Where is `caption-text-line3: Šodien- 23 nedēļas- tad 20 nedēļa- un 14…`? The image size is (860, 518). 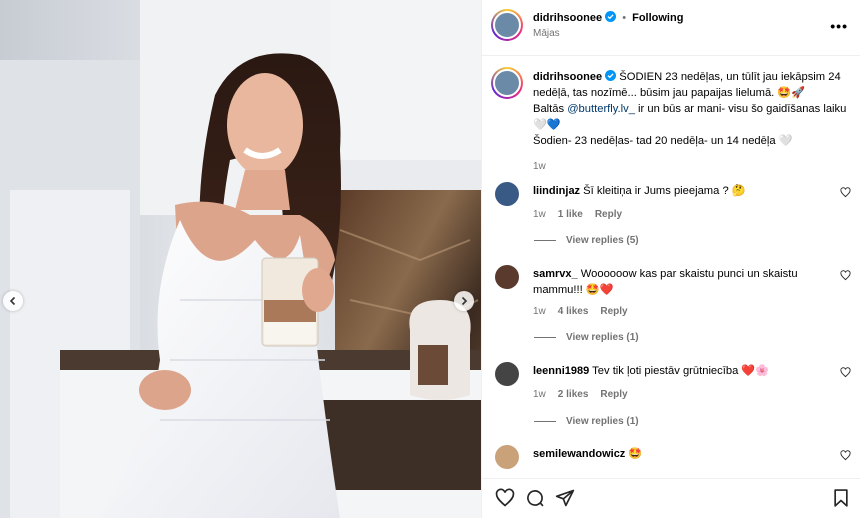 caption-text-line3: Šodien- 23 nedēļas- tad 20 nedēļa- un 14… is located at coordinates (663, 141).